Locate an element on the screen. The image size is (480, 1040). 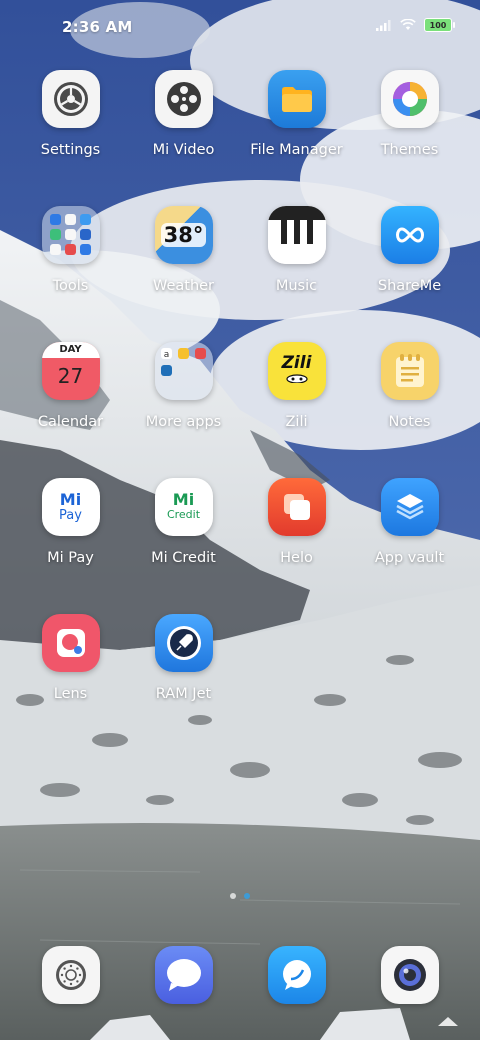
app-label: Mi Credit is located at coordinates (183, 558).